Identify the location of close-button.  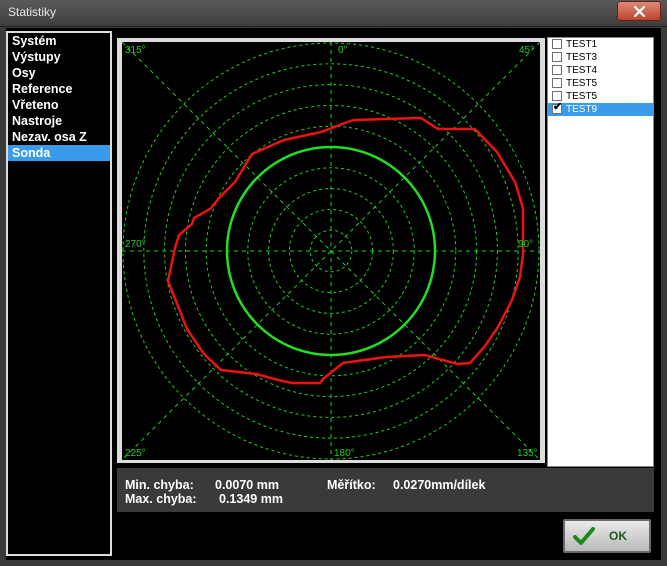
(639, 11).